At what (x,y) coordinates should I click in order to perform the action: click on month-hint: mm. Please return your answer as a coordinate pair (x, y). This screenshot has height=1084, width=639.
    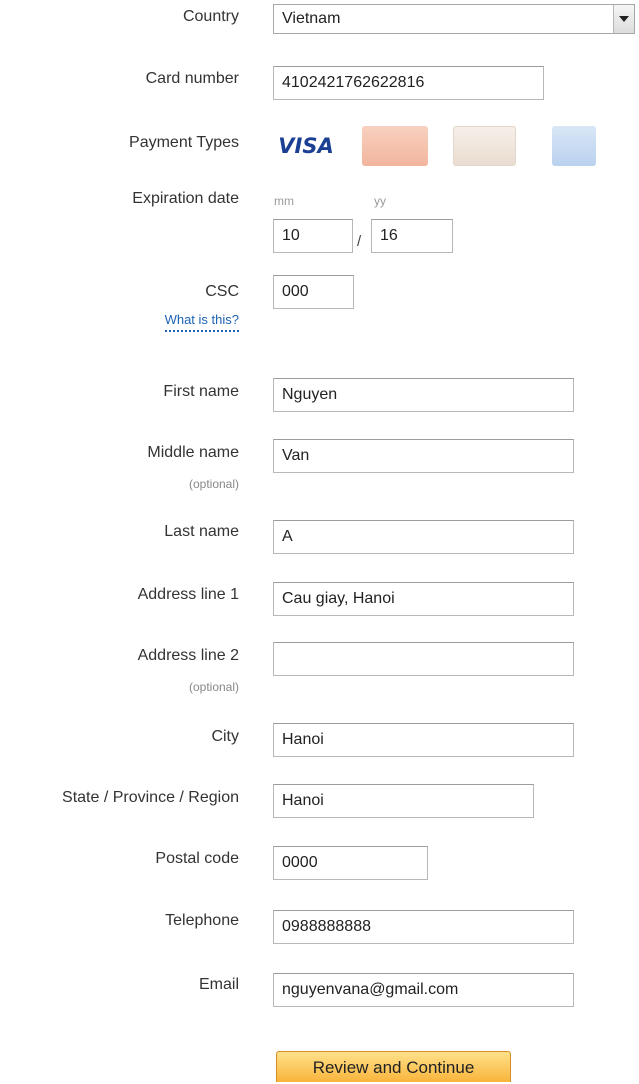
    Looking at the image, I should click on (284, 201).